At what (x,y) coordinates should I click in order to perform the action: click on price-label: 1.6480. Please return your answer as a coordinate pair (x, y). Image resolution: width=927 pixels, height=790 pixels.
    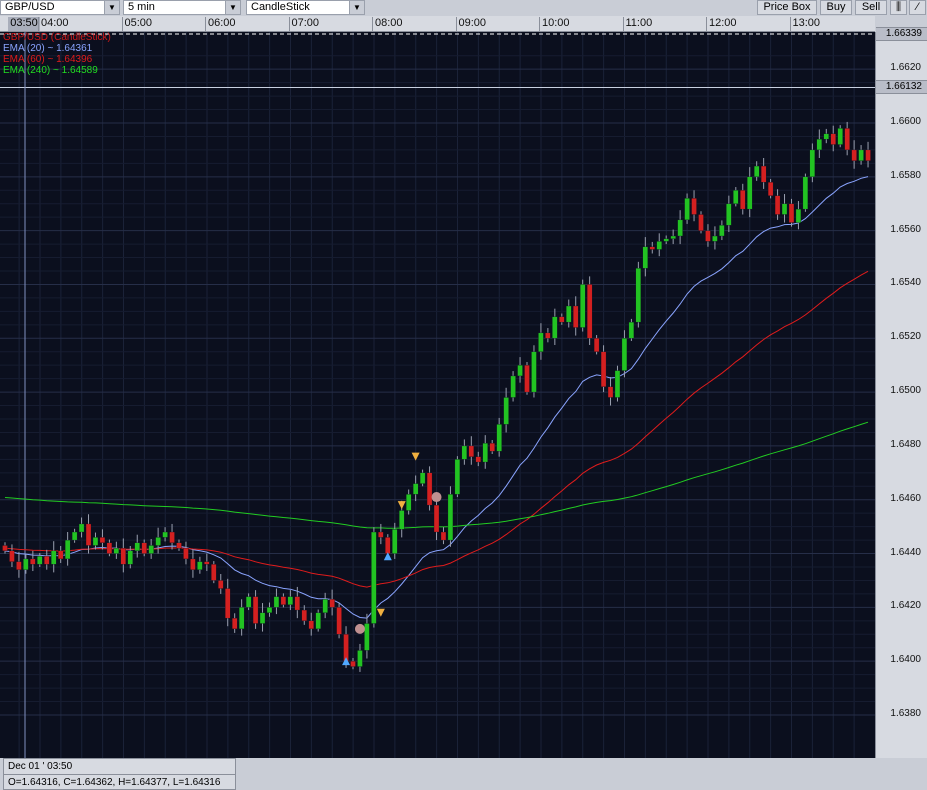
    Looking at the image, I should click on (905, 444).